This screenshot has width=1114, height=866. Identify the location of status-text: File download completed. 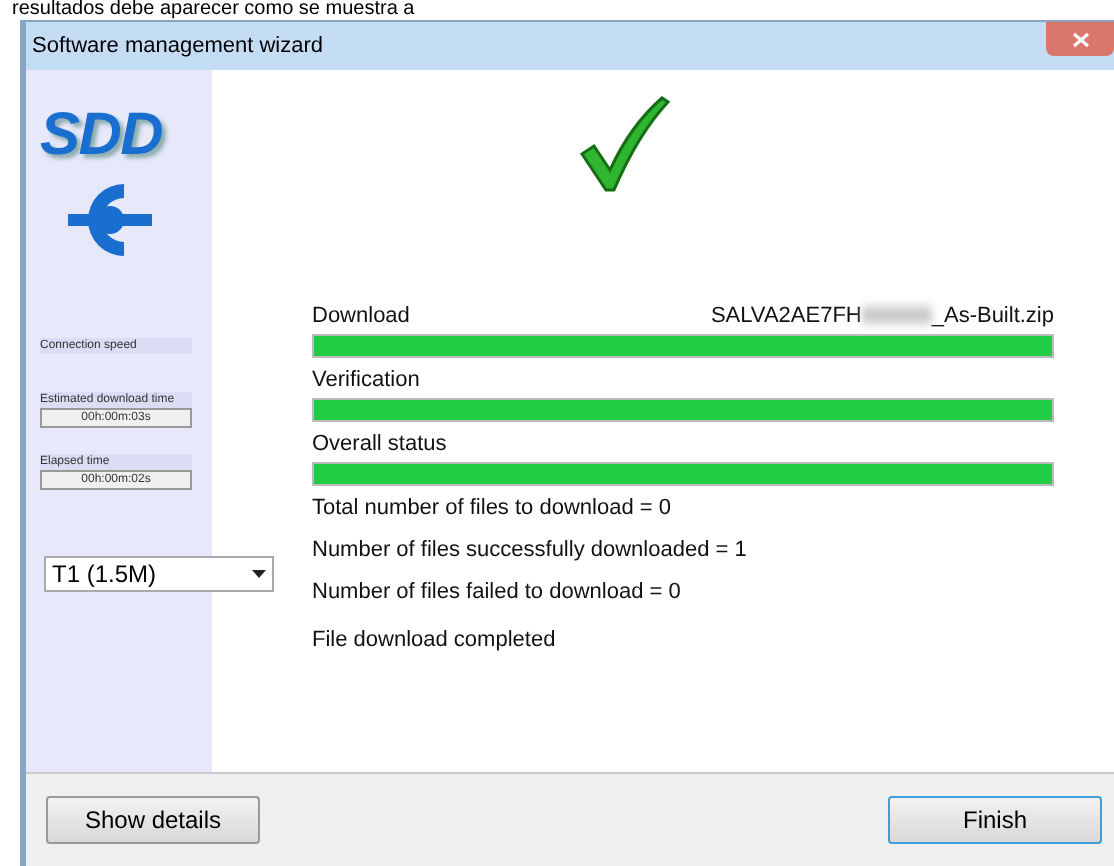
(435, 641).